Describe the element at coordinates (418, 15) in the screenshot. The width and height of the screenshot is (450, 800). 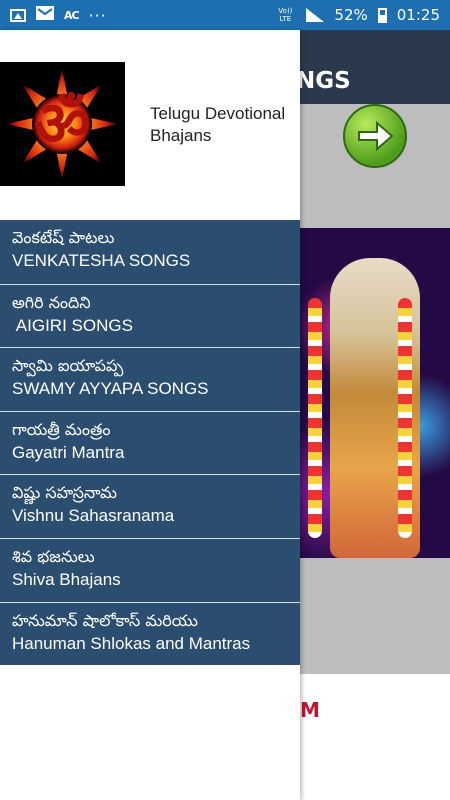
I see `clock: 01:25` at that location.